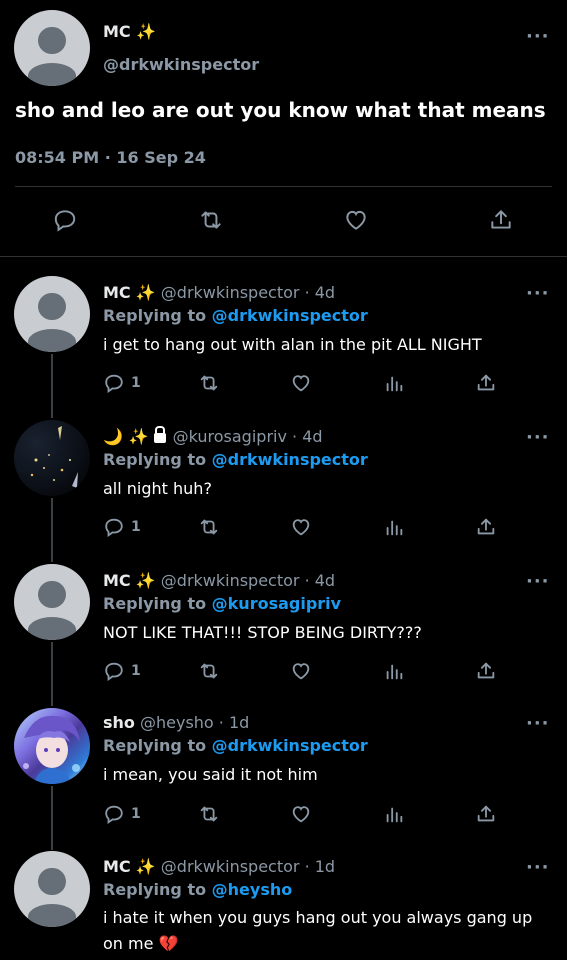 The image size is (567, 960). What do you see at coordinates (276, 603) in the screenshot?
I see `mention-link: @kurosagipriv` at bounding box center [276, 603].